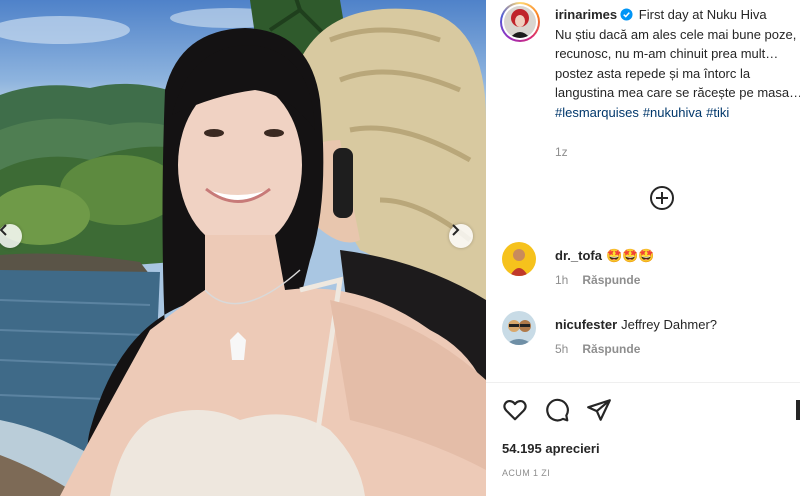 This screenshot has width=800, height=496. I want to click on like-button, so click(515, 410).